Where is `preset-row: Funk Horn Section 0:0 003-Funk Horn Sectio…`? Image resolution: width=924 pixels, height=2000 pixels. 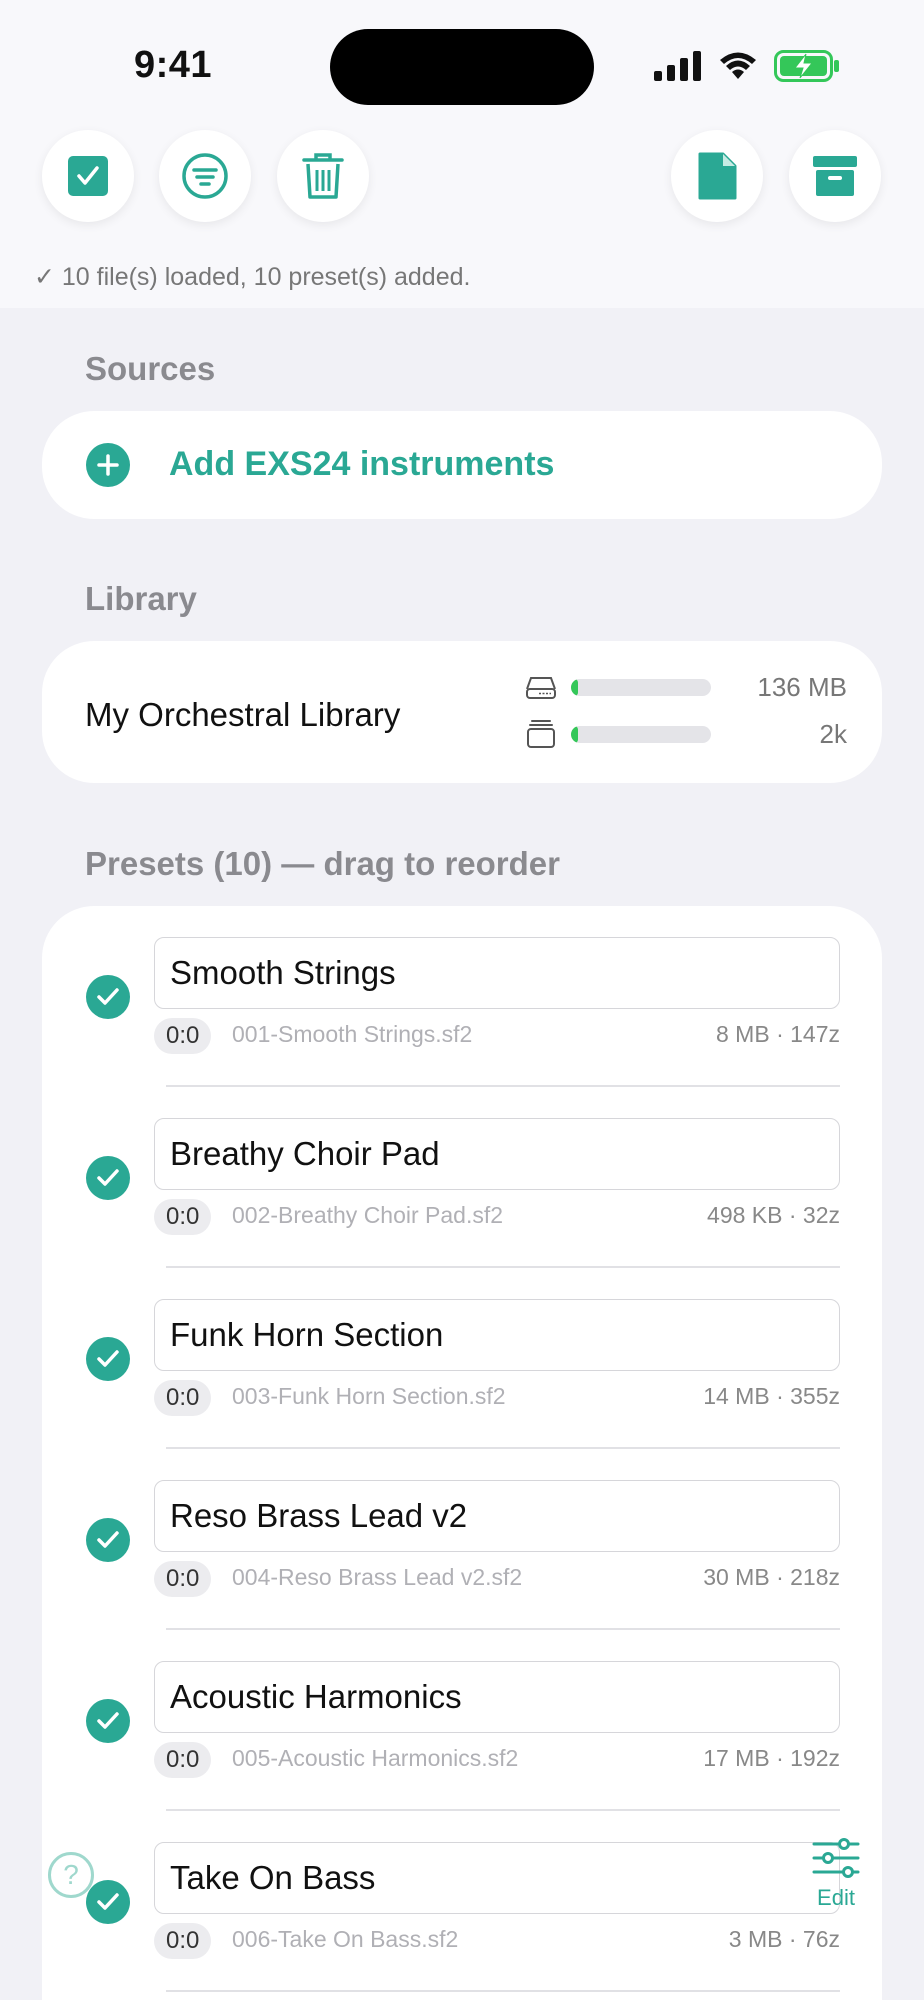
preset-row: Funk Horn Section 0:0 003-Funk Horn Sectio… is located at coordinates (462, 1389).